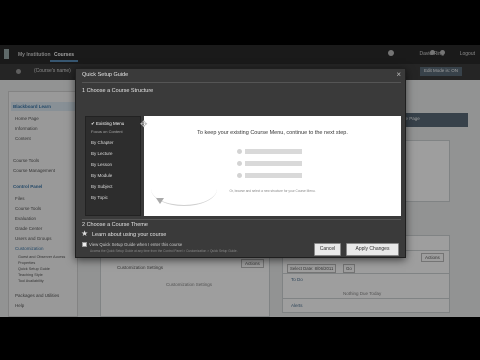 The height and width of the screenshot is (360, 480). What do you see at coordinates (117, 91) in the screenshot?
I see `step-course-structure: 1 Choose a Course Structure` at bounding box center [117, 91].